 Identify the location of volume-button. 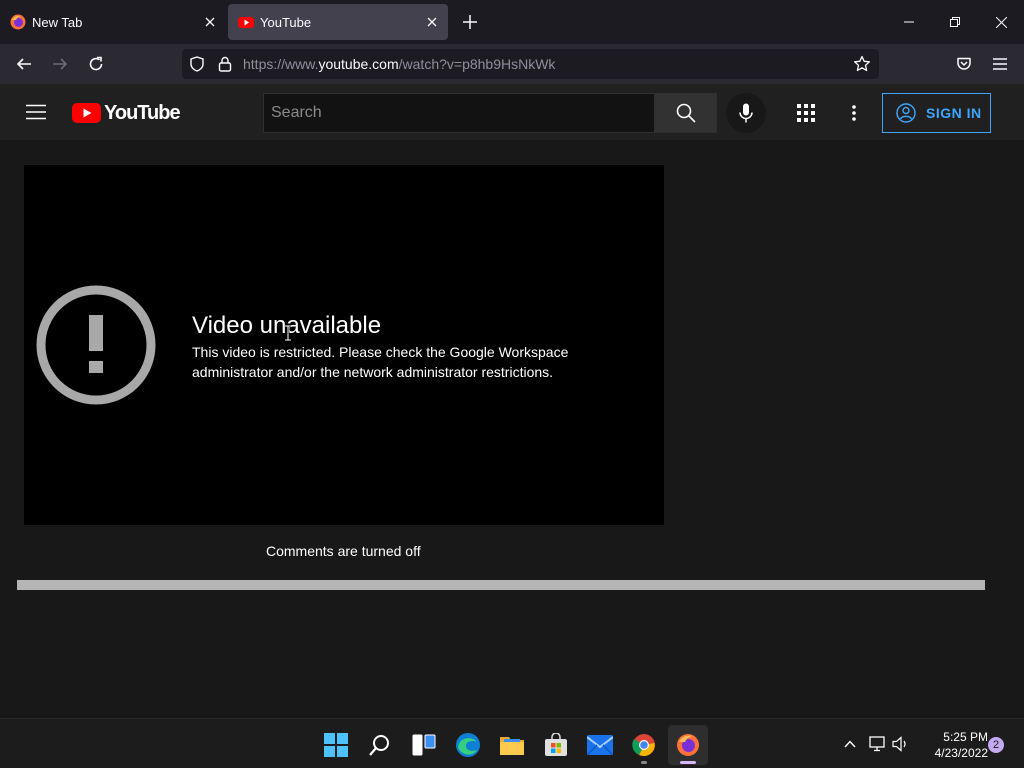
(901, 744).